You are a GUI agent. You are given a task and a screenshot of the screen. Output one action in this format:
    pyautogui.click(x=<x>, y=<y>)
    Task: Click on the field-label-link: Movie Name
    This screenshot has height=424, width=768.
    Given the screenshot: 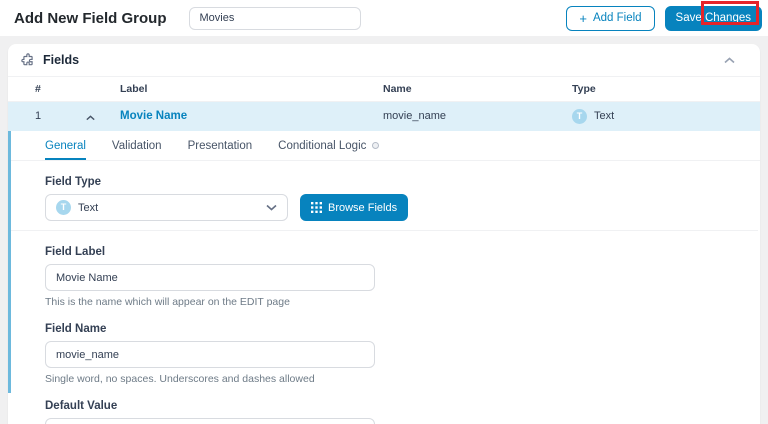 What is the action you would take?
    pyautogui.click(x=153, y=116)
    